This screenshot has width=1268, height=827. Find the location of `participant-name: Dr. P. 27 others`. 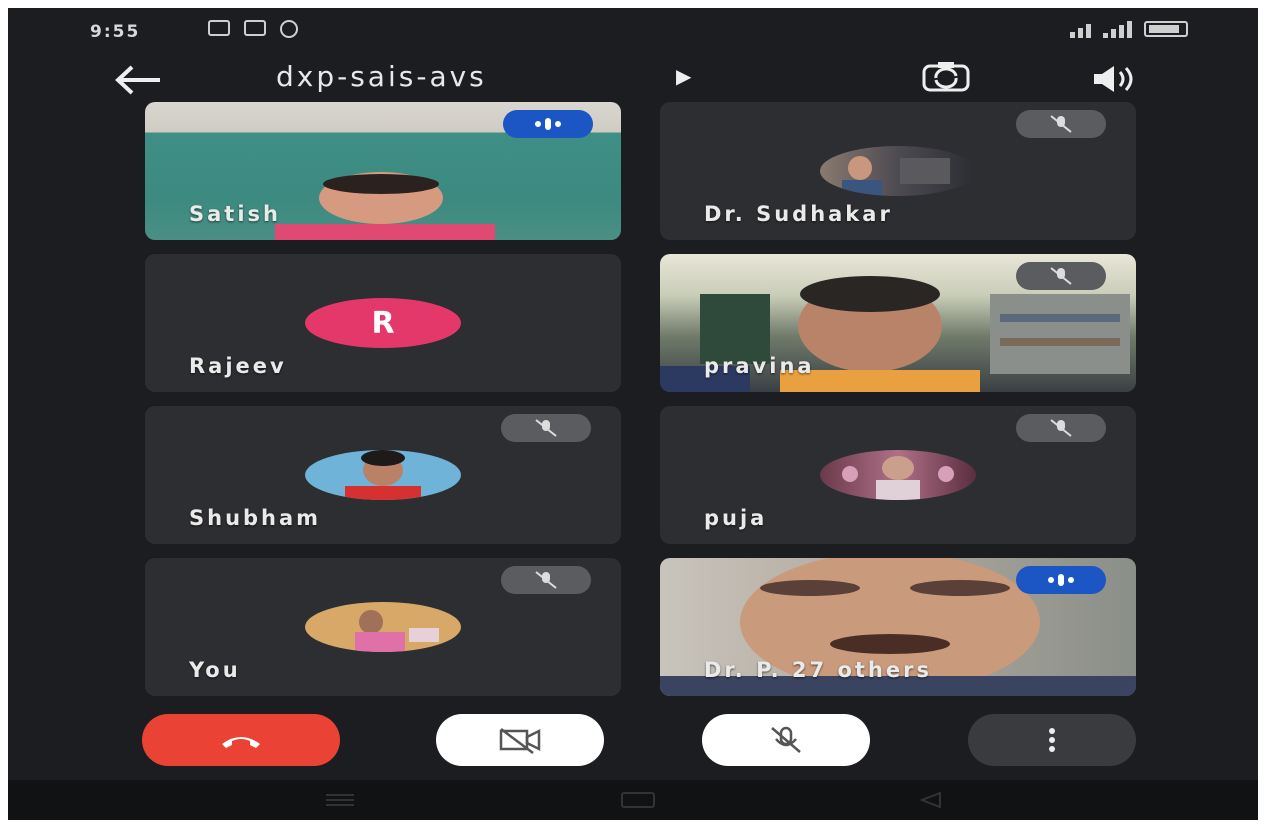

participant-name: Dr. P. 27 others is located at coordinates (818, 670).